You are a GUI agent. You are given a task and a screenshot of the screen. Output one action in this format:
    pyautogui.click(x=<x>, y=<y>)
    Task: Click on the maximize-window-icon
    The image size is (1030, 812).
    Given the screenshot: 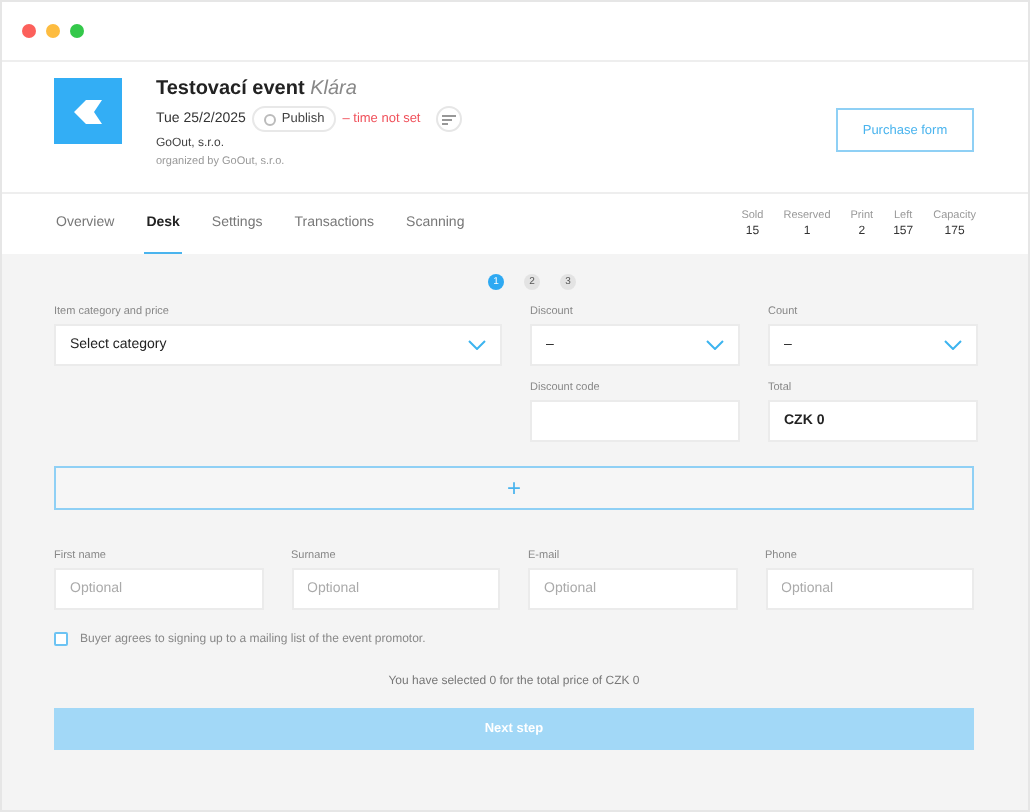 What is the action you would take?
    pyautogui.click(x=77, y=31)
    